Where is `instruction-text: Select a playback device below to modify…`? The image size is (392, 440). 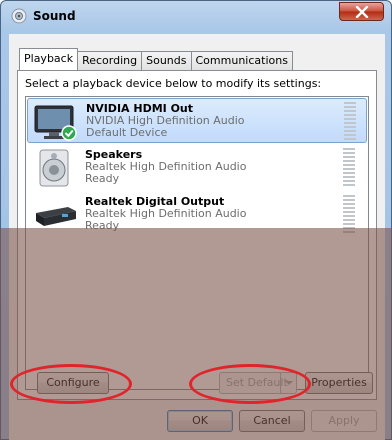
instruction-text: Select a playback device below to modify… is located at coordinates (173, 83).